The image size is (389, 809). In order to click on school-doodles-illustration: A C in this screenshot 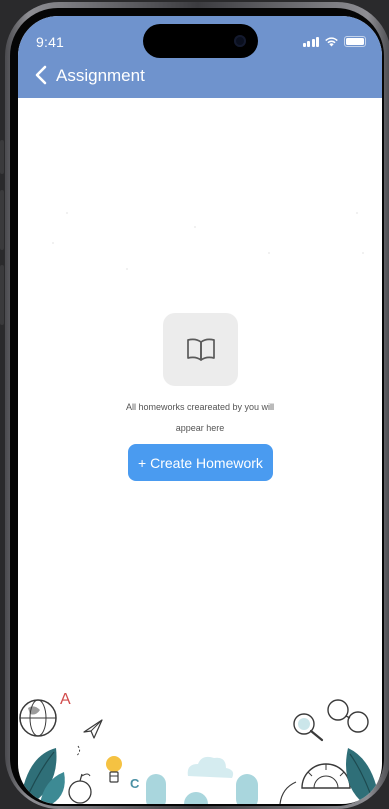, I will do `click(199, 747)`.